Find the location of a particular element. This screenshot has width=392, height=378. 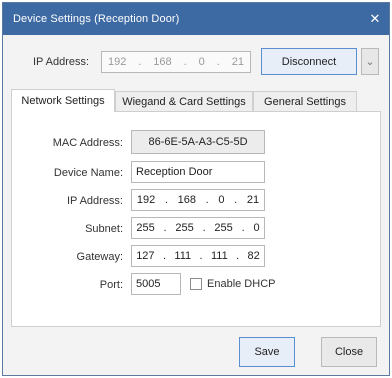

title-bar: Device Settings (Reception Door) ✕ is located at coordinates (196, 19).